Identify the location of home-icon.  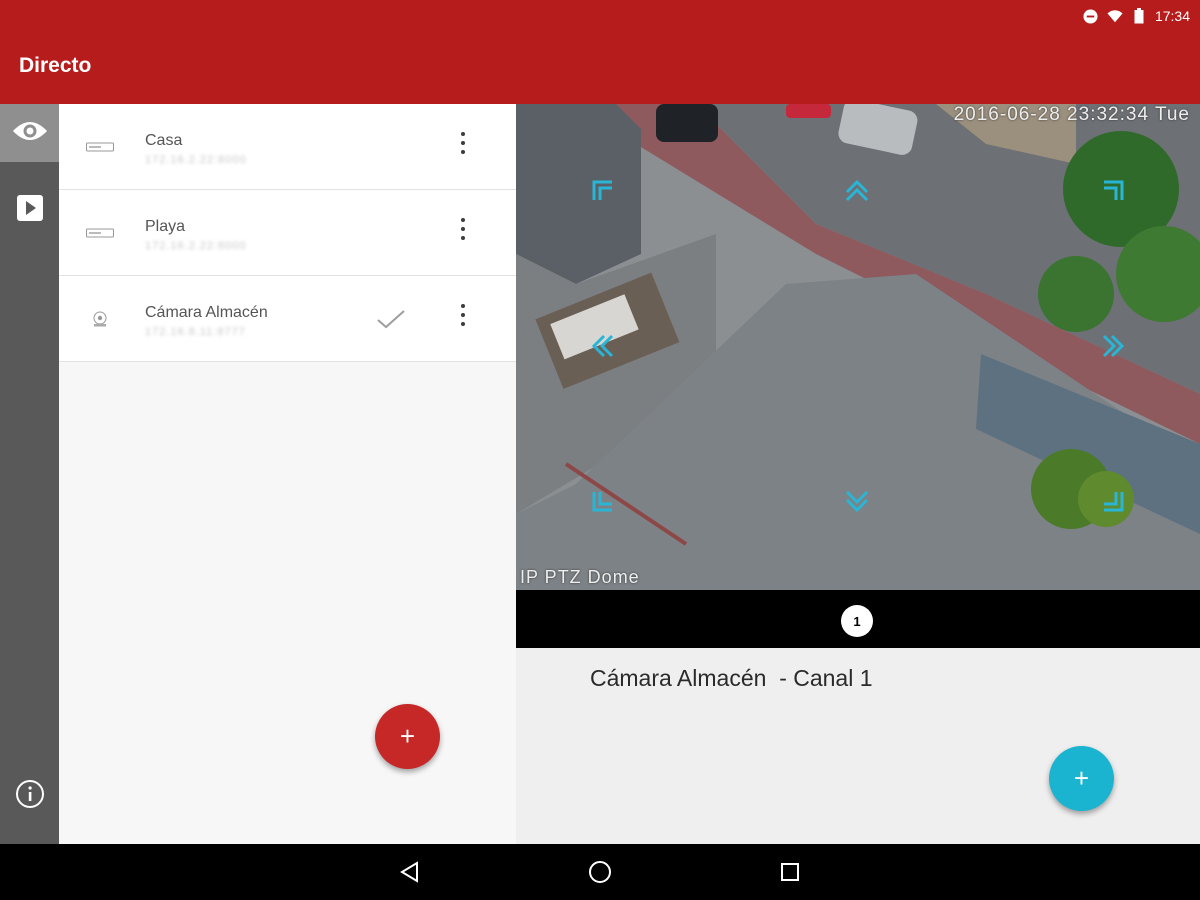
(600, 872).